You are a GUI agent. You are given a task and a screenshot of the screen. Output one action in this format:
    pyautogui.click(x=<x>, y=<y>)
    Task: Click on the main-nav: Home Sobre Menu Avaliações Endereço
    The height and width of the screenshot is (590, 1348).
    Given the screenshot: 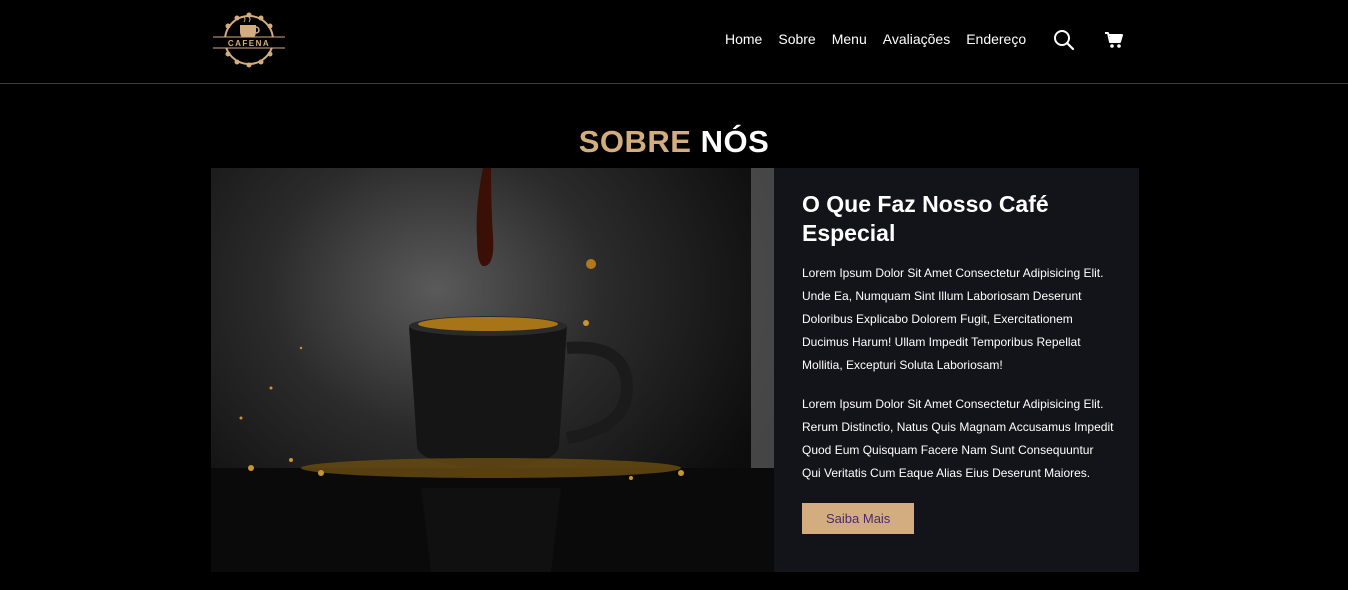 What is the action you would take?
    pyautogui.click(x=875, y=39)
    